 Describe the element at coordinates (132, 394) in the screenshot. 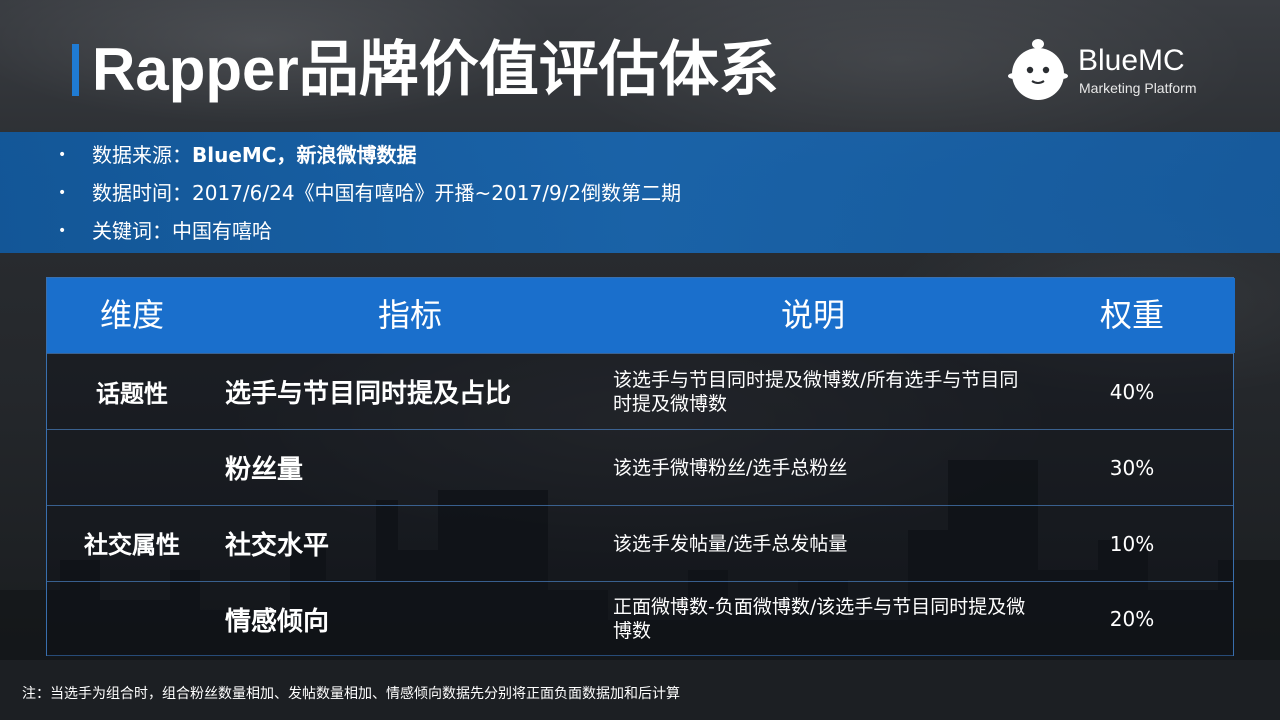

I see `dimension-topic: 话题性` at that location.